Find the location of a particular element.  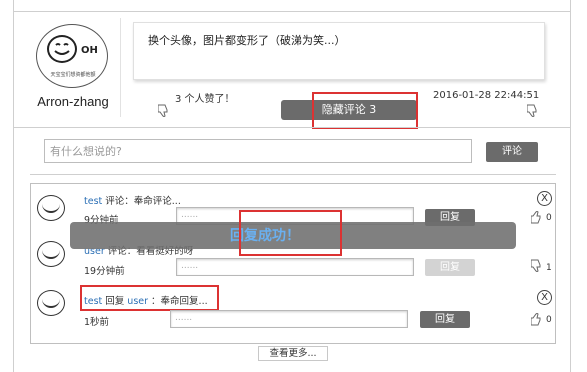

comment-submit-button: 评论 is located at coordinates (512, 152).